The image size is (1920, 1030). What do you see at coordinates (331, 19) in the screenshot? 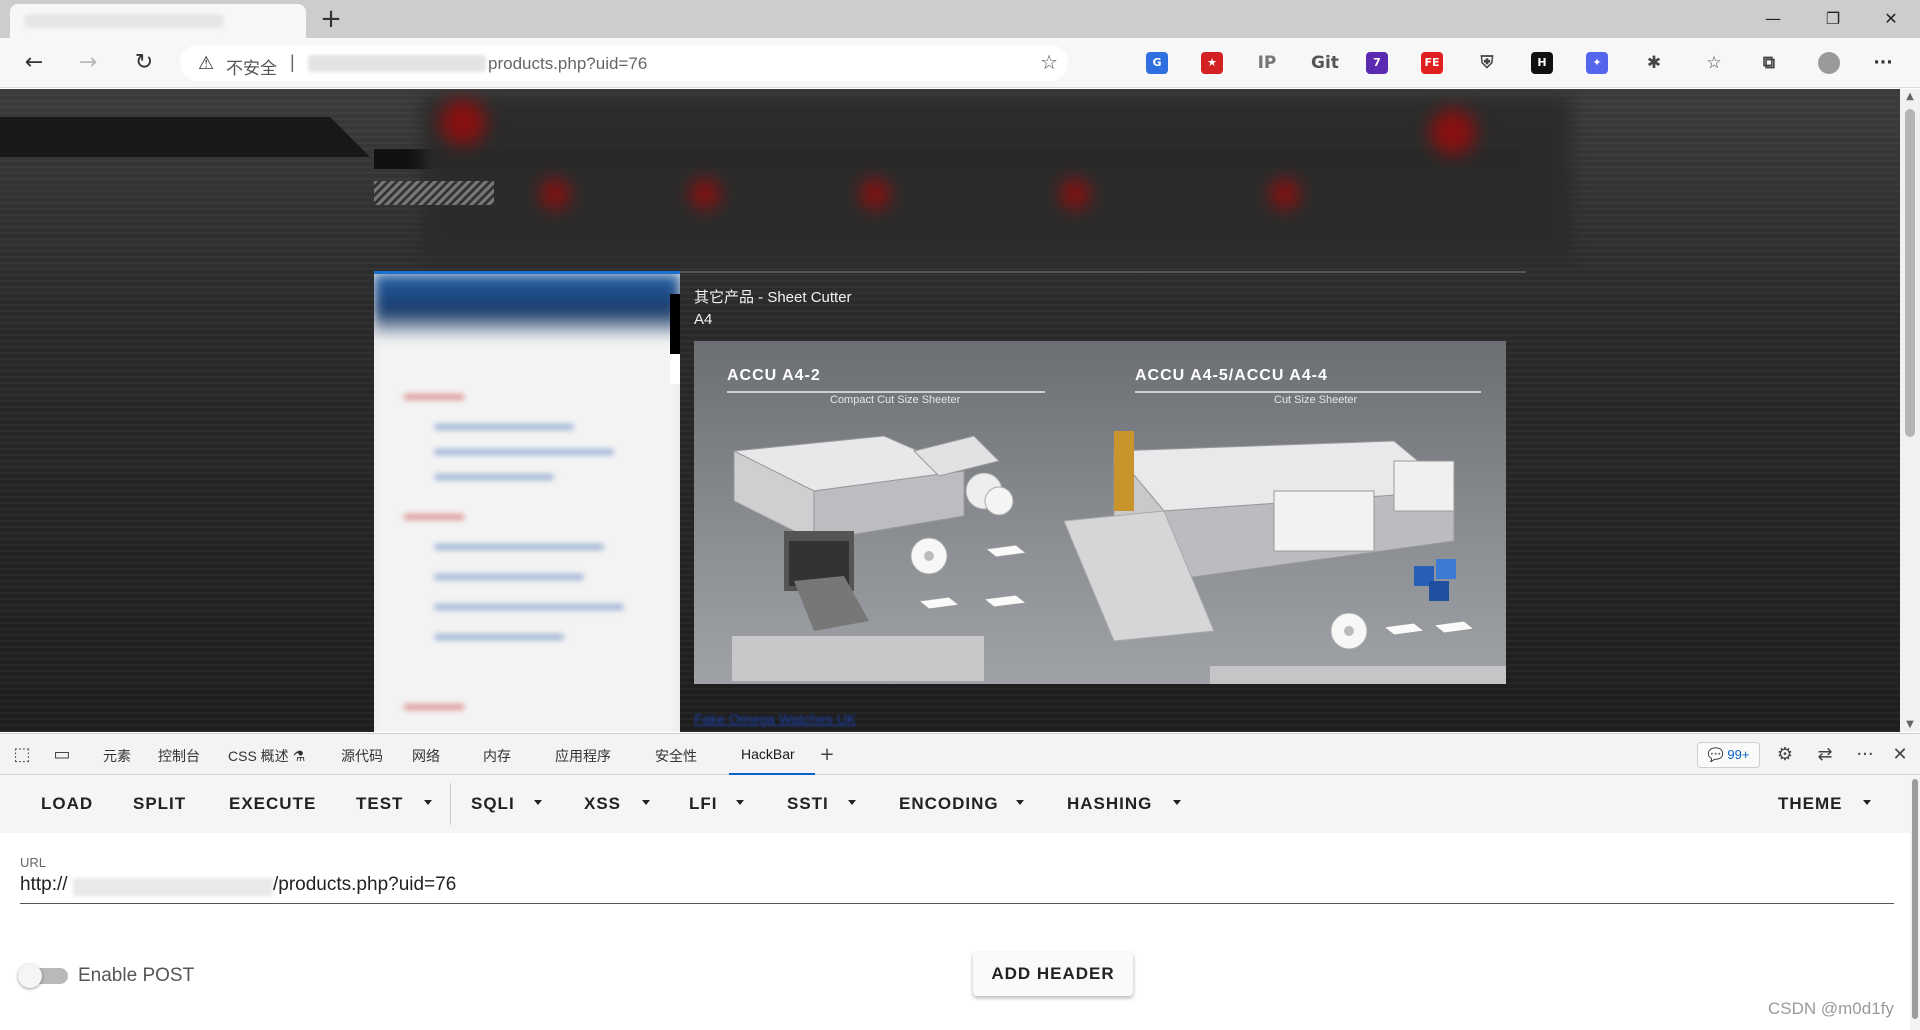
I see `new-tab-button: +` at bounding box center [331, 19].